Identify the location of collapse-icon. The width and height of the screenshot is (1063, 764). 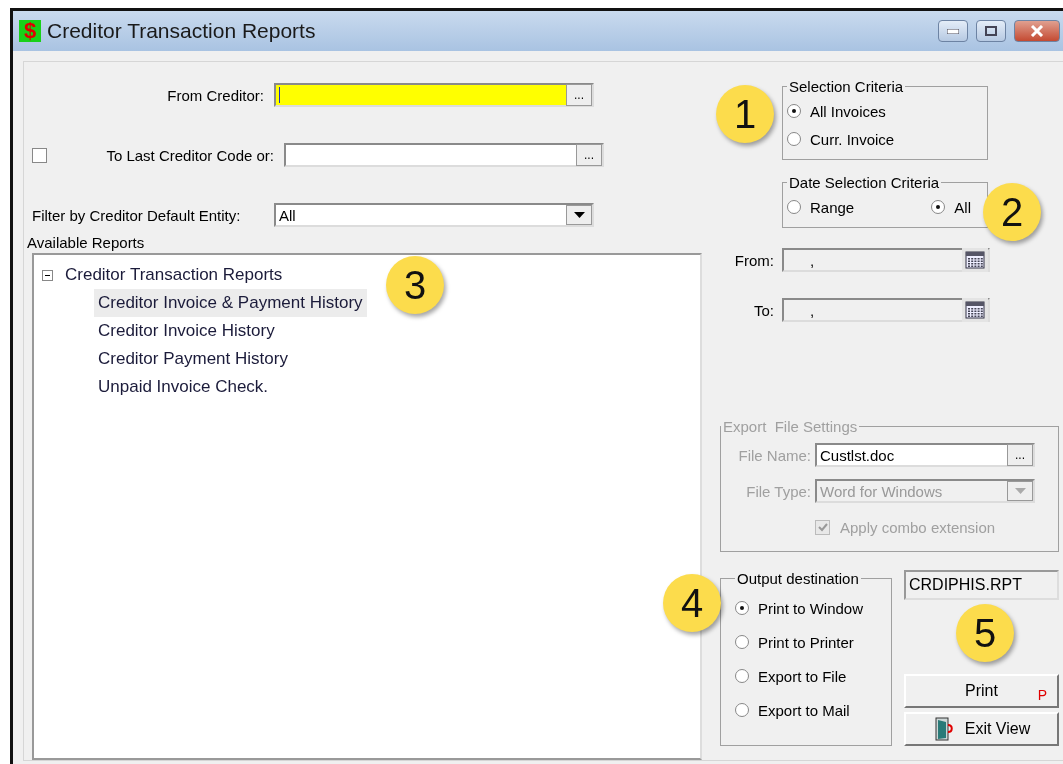
(47, 275).